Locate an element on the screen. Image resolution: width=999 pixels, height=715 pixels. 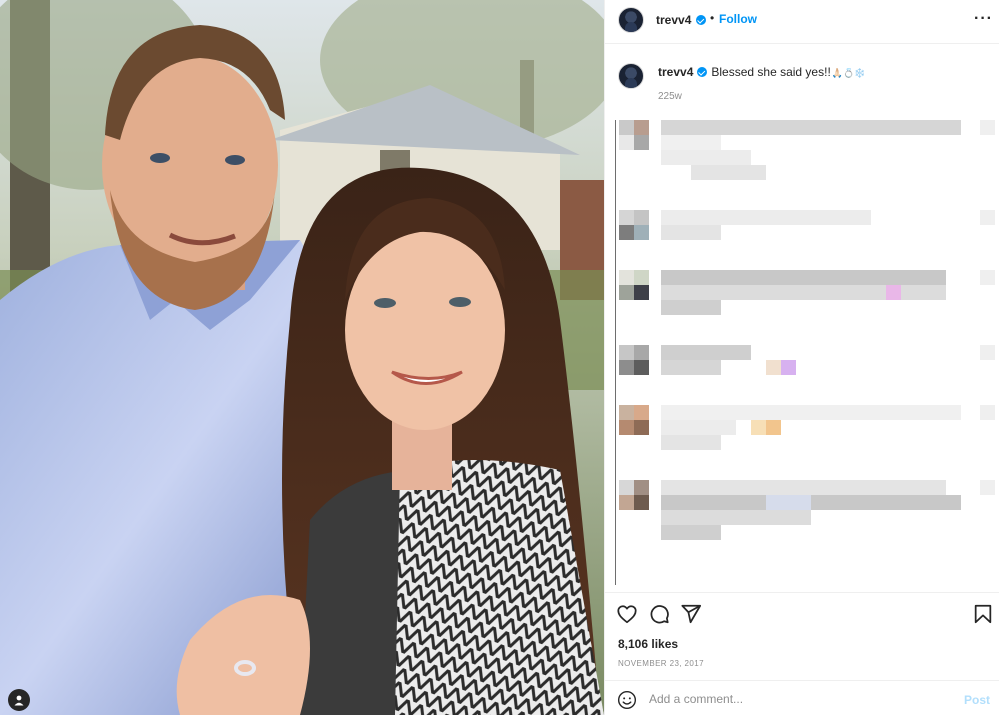
comment-bubble-icon is located at coordinates (659, 614).